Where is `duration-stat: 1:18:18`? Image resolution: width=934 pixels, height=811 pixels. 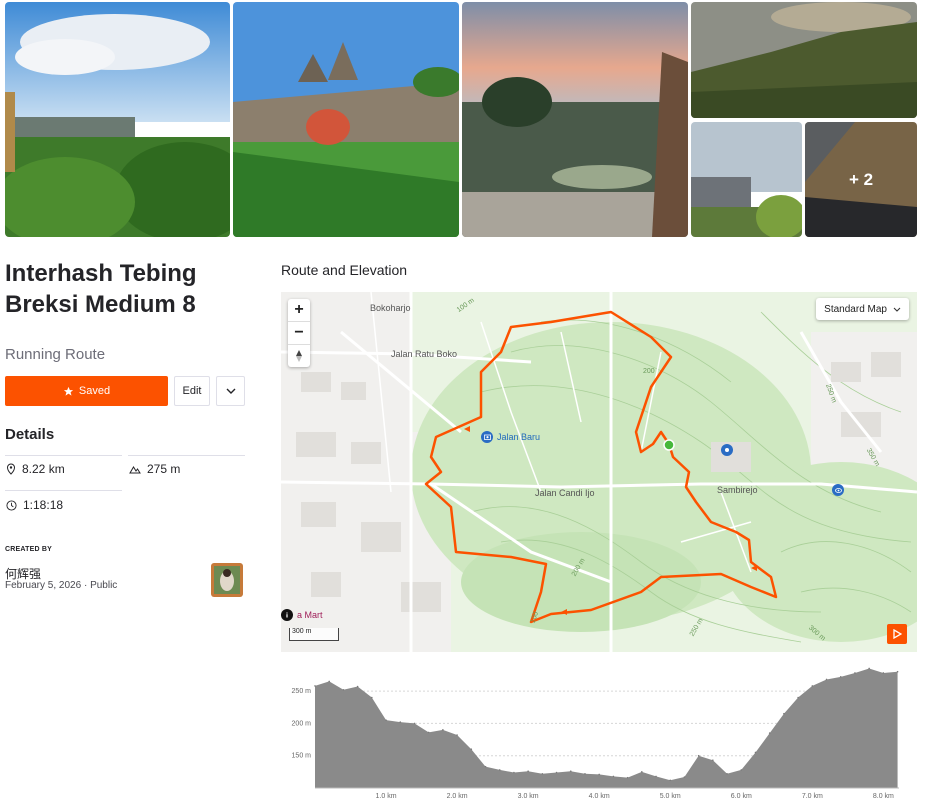
duration-stat: 1:18:18 is located at coordinates (34, 505).